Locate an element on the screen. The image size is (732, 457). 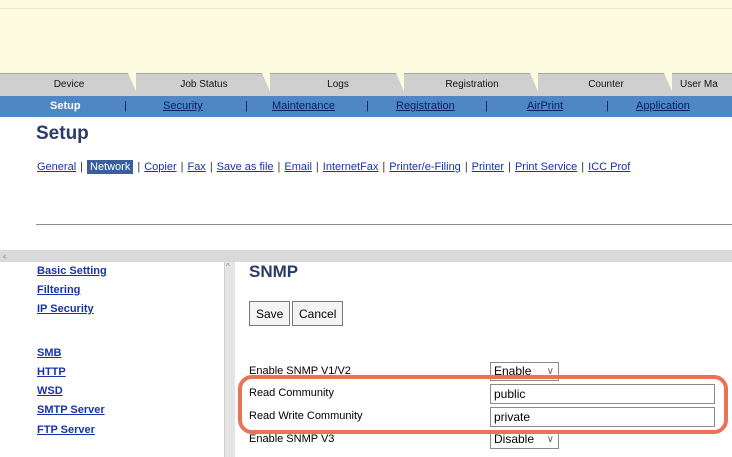
sidebar-item-wsd: WSD is located at coordinates (50, 391).